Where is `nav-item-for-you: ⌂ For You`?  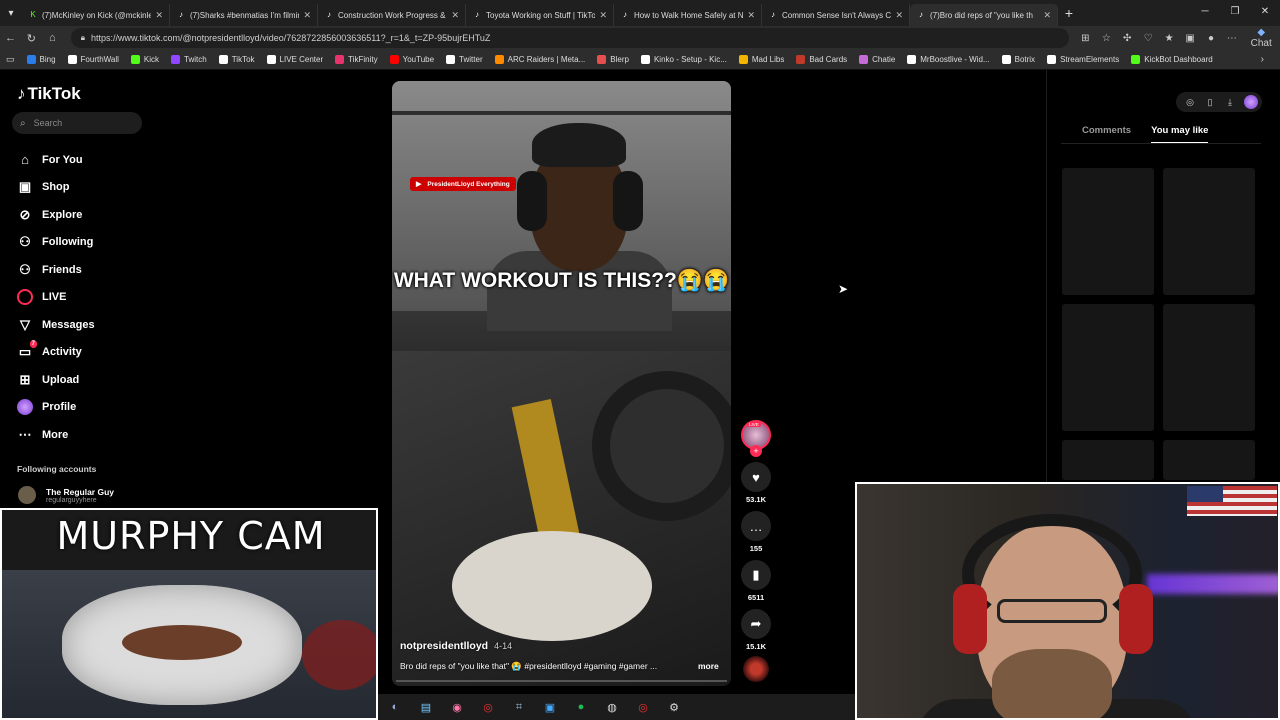
nav-item-for-you: ⌂ For You is located at coordinates (55, 160).